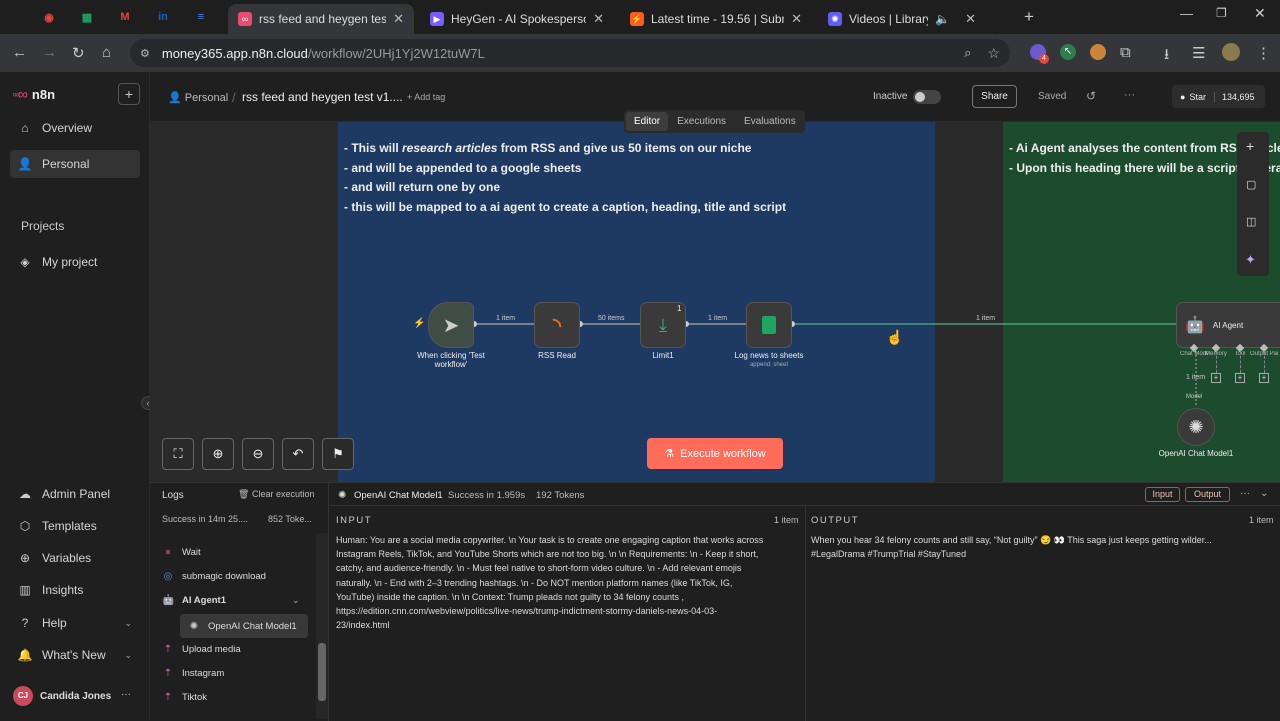 This screenshot has width=1280, height=721. What do you see at coordinates (647, 121) in the screenshot?
I see `tab-editor: Editor` at bounding box center [647, 121].